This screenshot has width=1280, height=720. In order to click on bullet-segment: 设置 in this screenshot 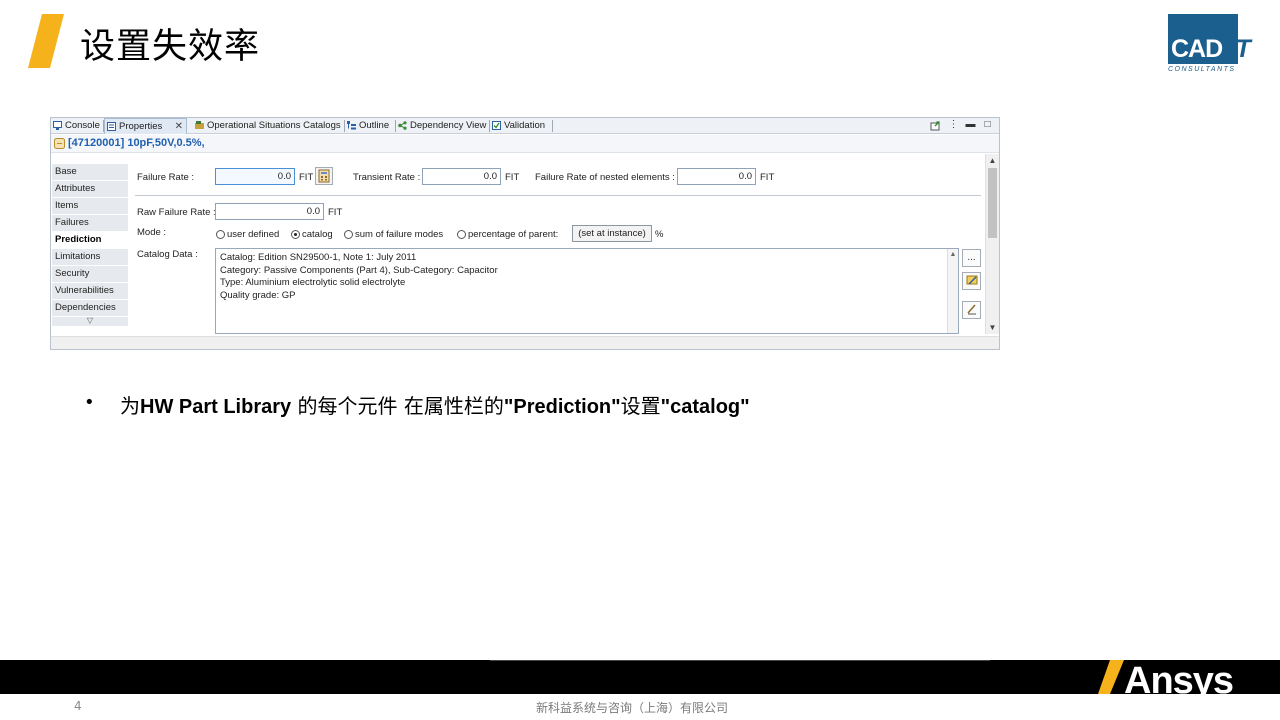, I will do `click(640, 406)`.